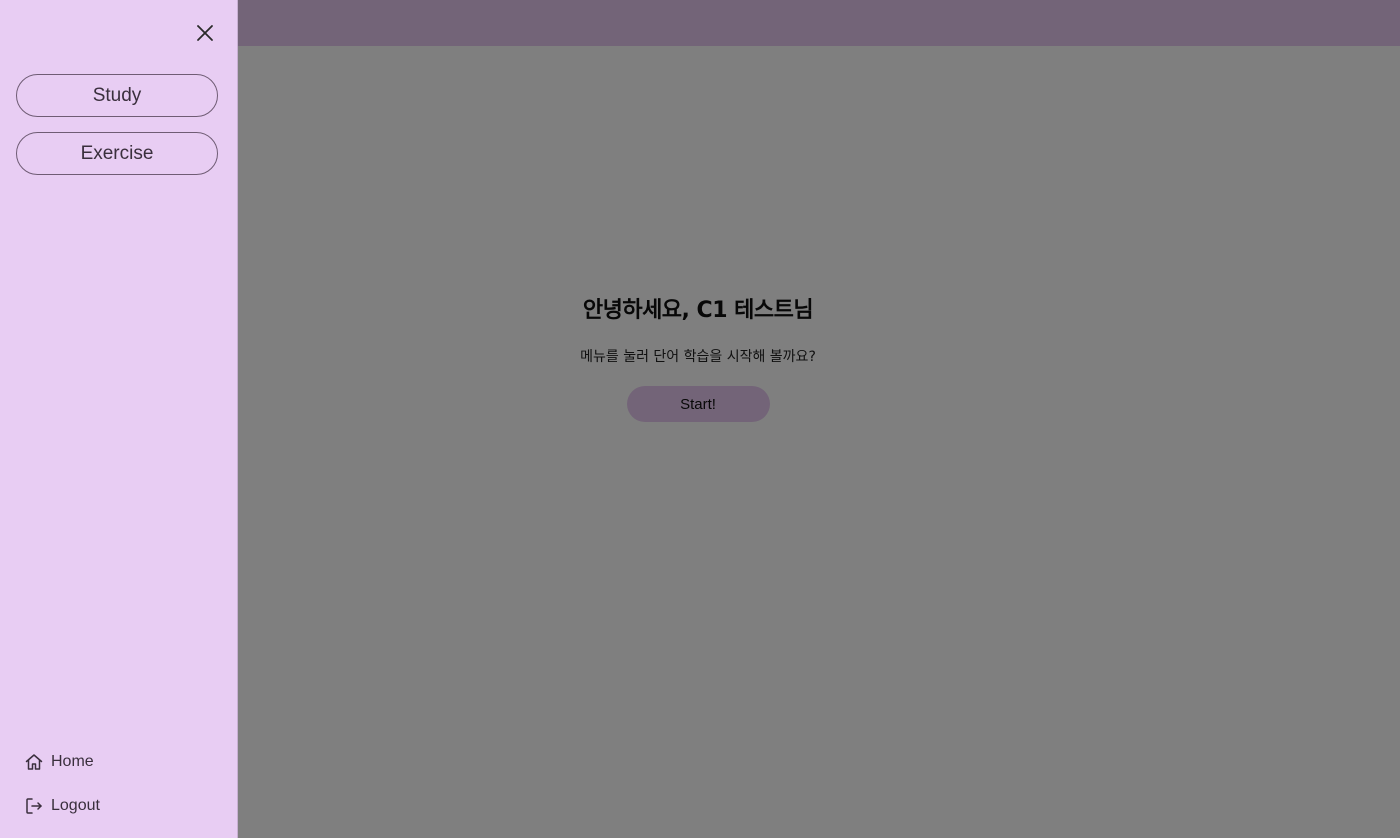  What do you see at coordinates (117, 153) in the screenshot?
I see `menu-exercise-button: Exercise` at bounding box center [117, 153].